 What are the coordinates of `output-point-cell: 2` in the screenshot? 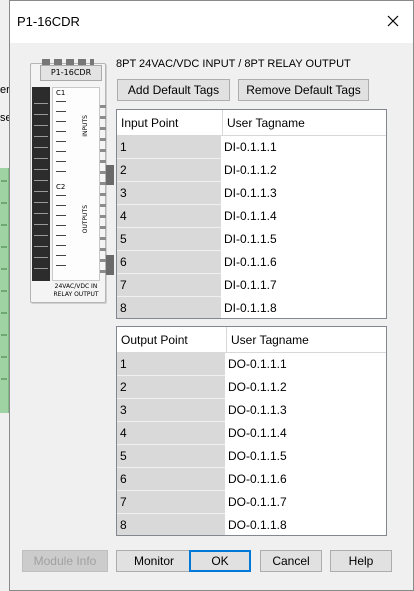 It's located at (171, 387).